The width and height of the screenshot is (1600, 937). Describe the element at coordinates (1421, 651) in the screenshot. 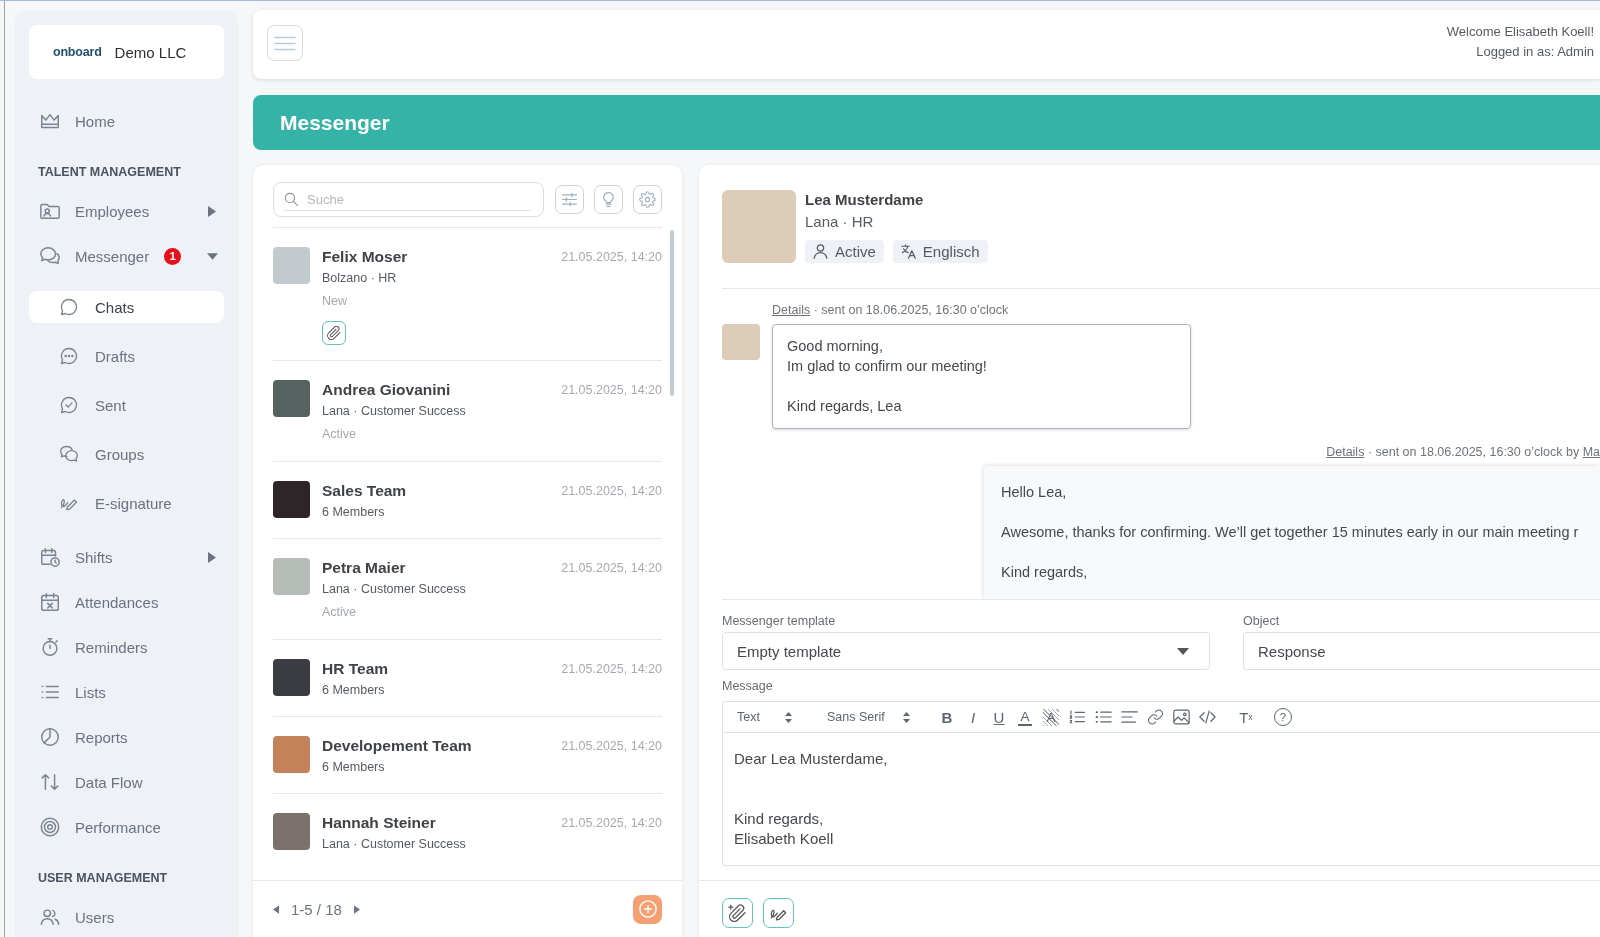

I see `object-field: Response` at that location.